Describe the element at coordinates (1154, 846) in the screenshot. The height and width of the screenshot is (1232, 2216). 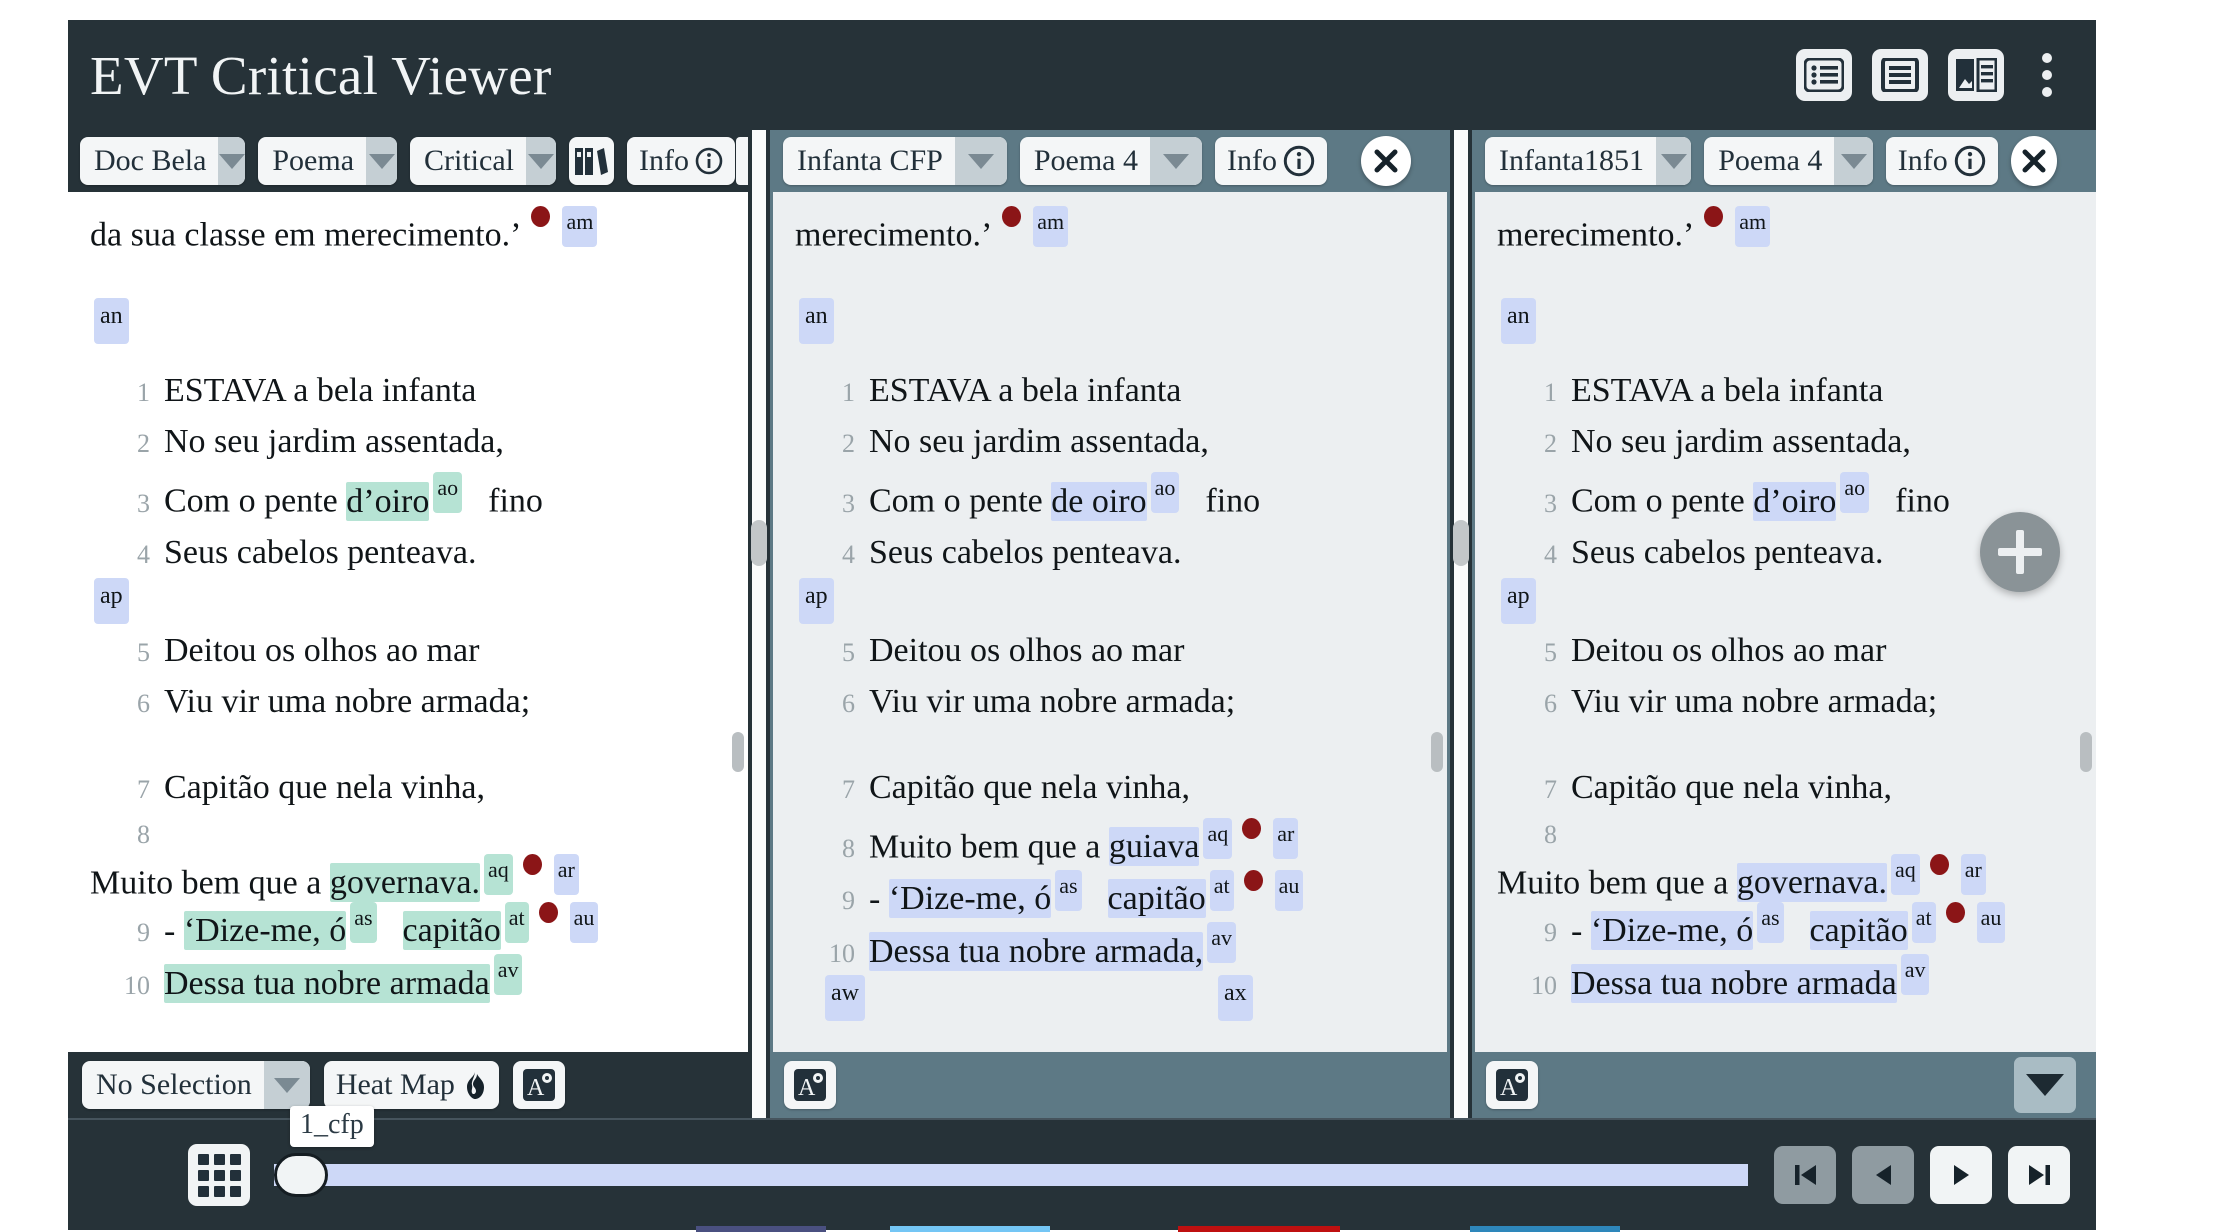
I see `variant-reading: guiava` at that location.